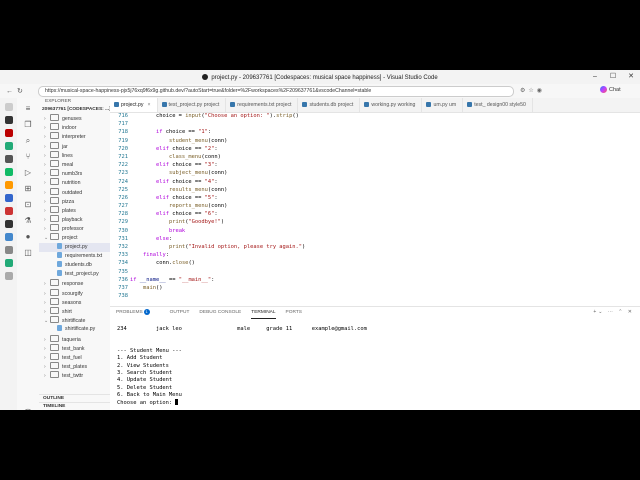 This screenshot has height=480, width=640. I want to click on folder-item: › test_twttr, so click(74, 375).